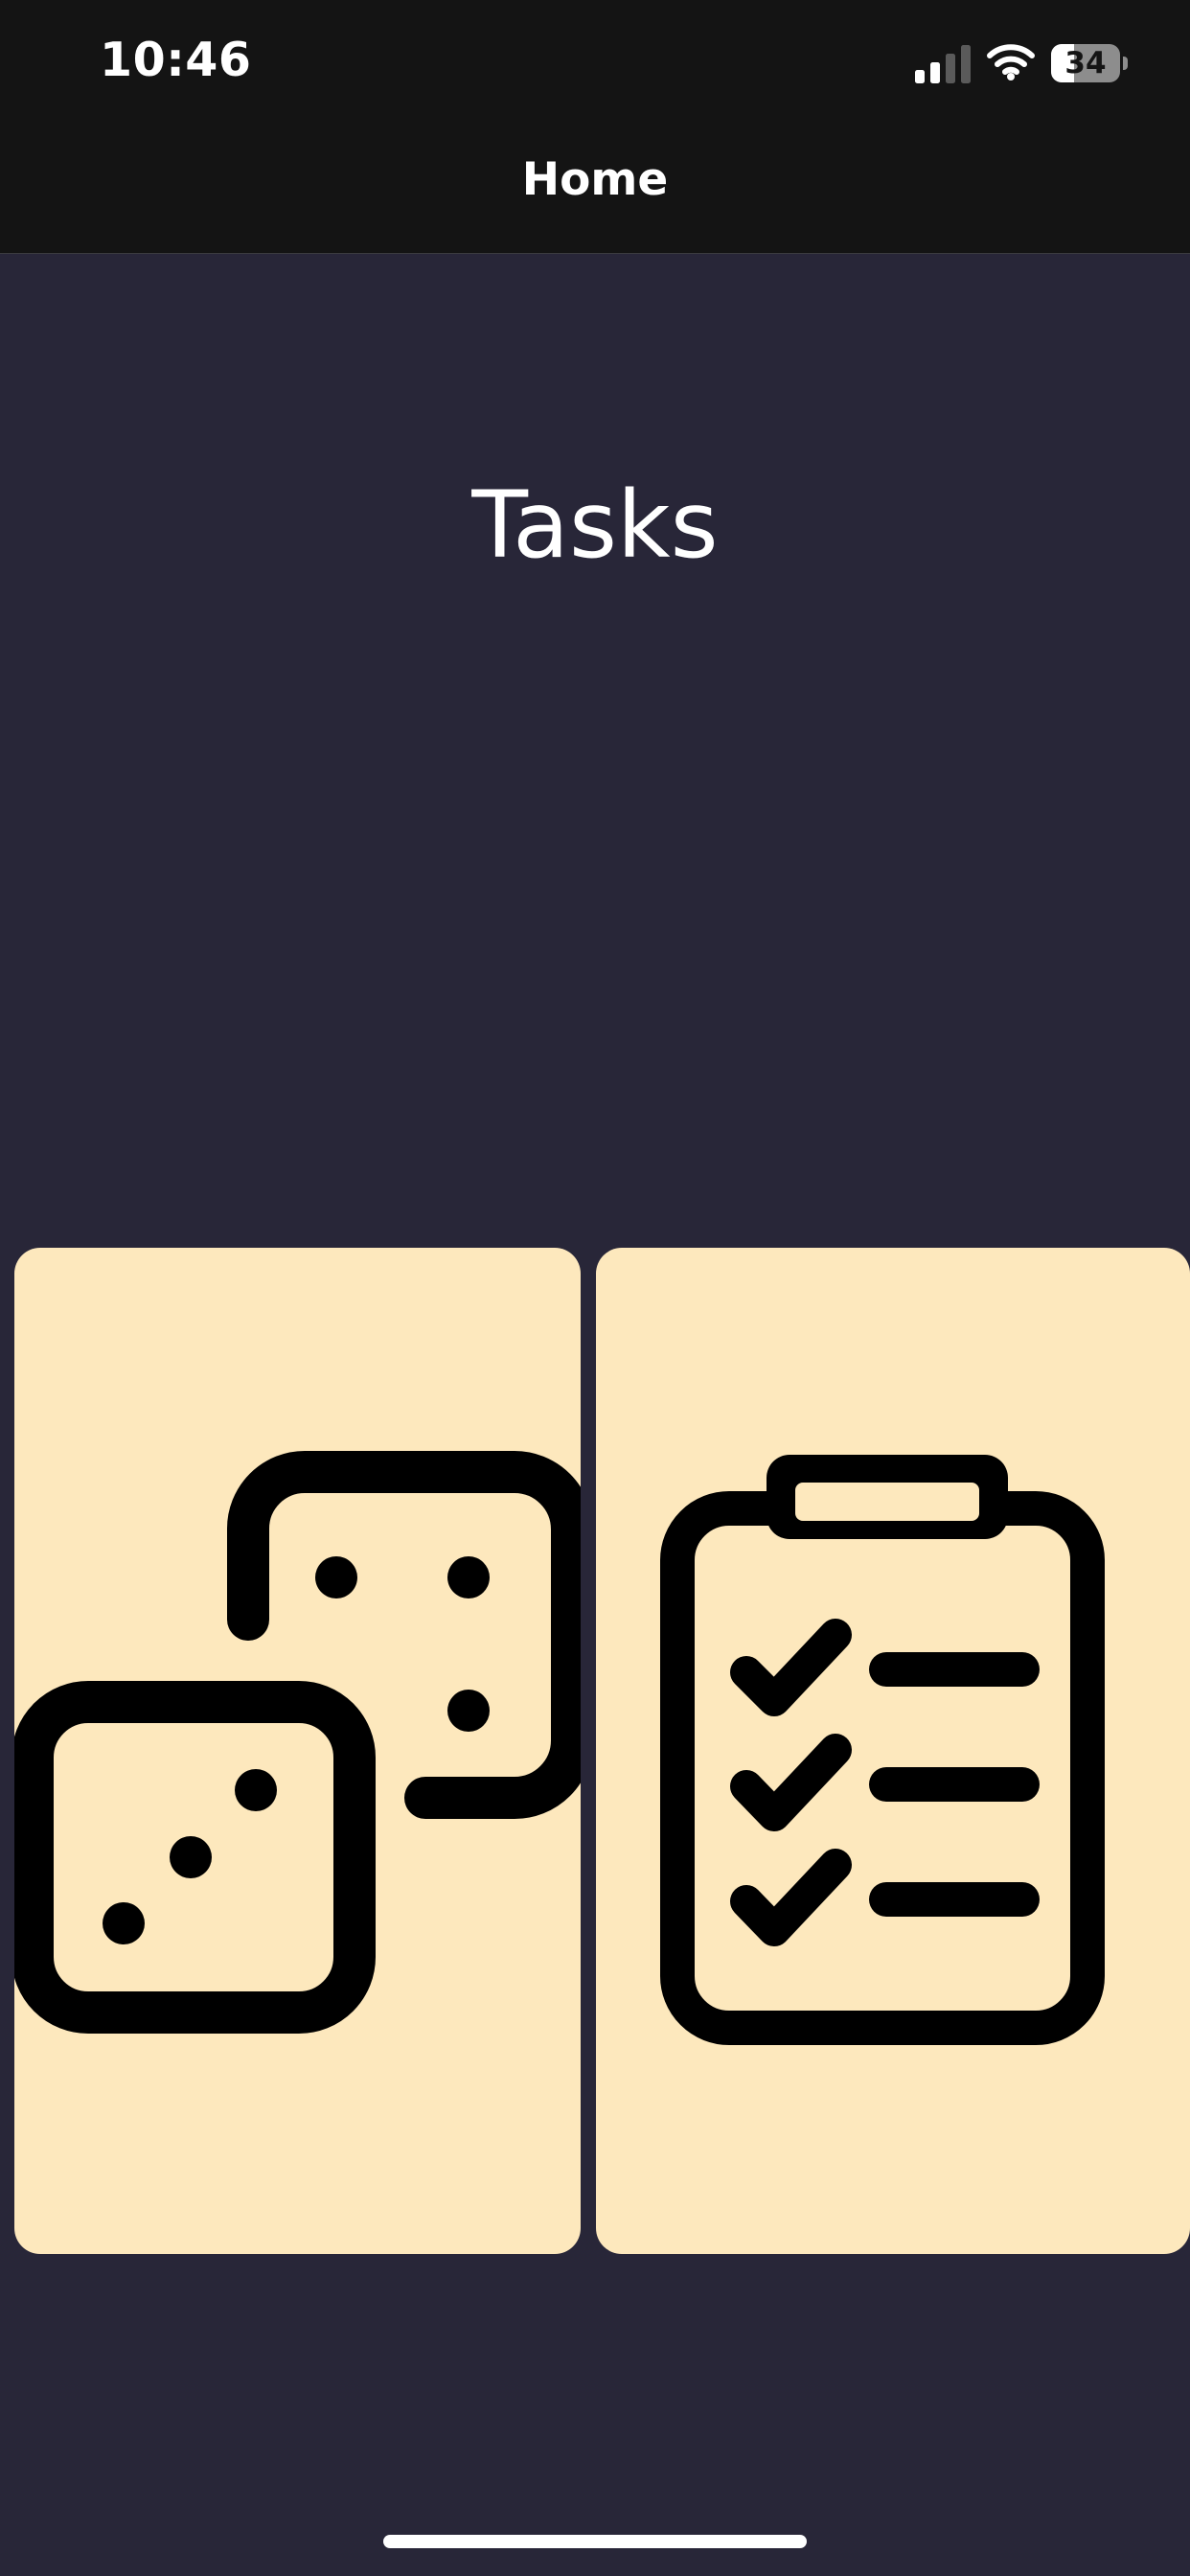 The image size is (1190, 2576). Describe the element at coordinates (595, 2541) in the screenshot. I see `home-indicator` at that location.